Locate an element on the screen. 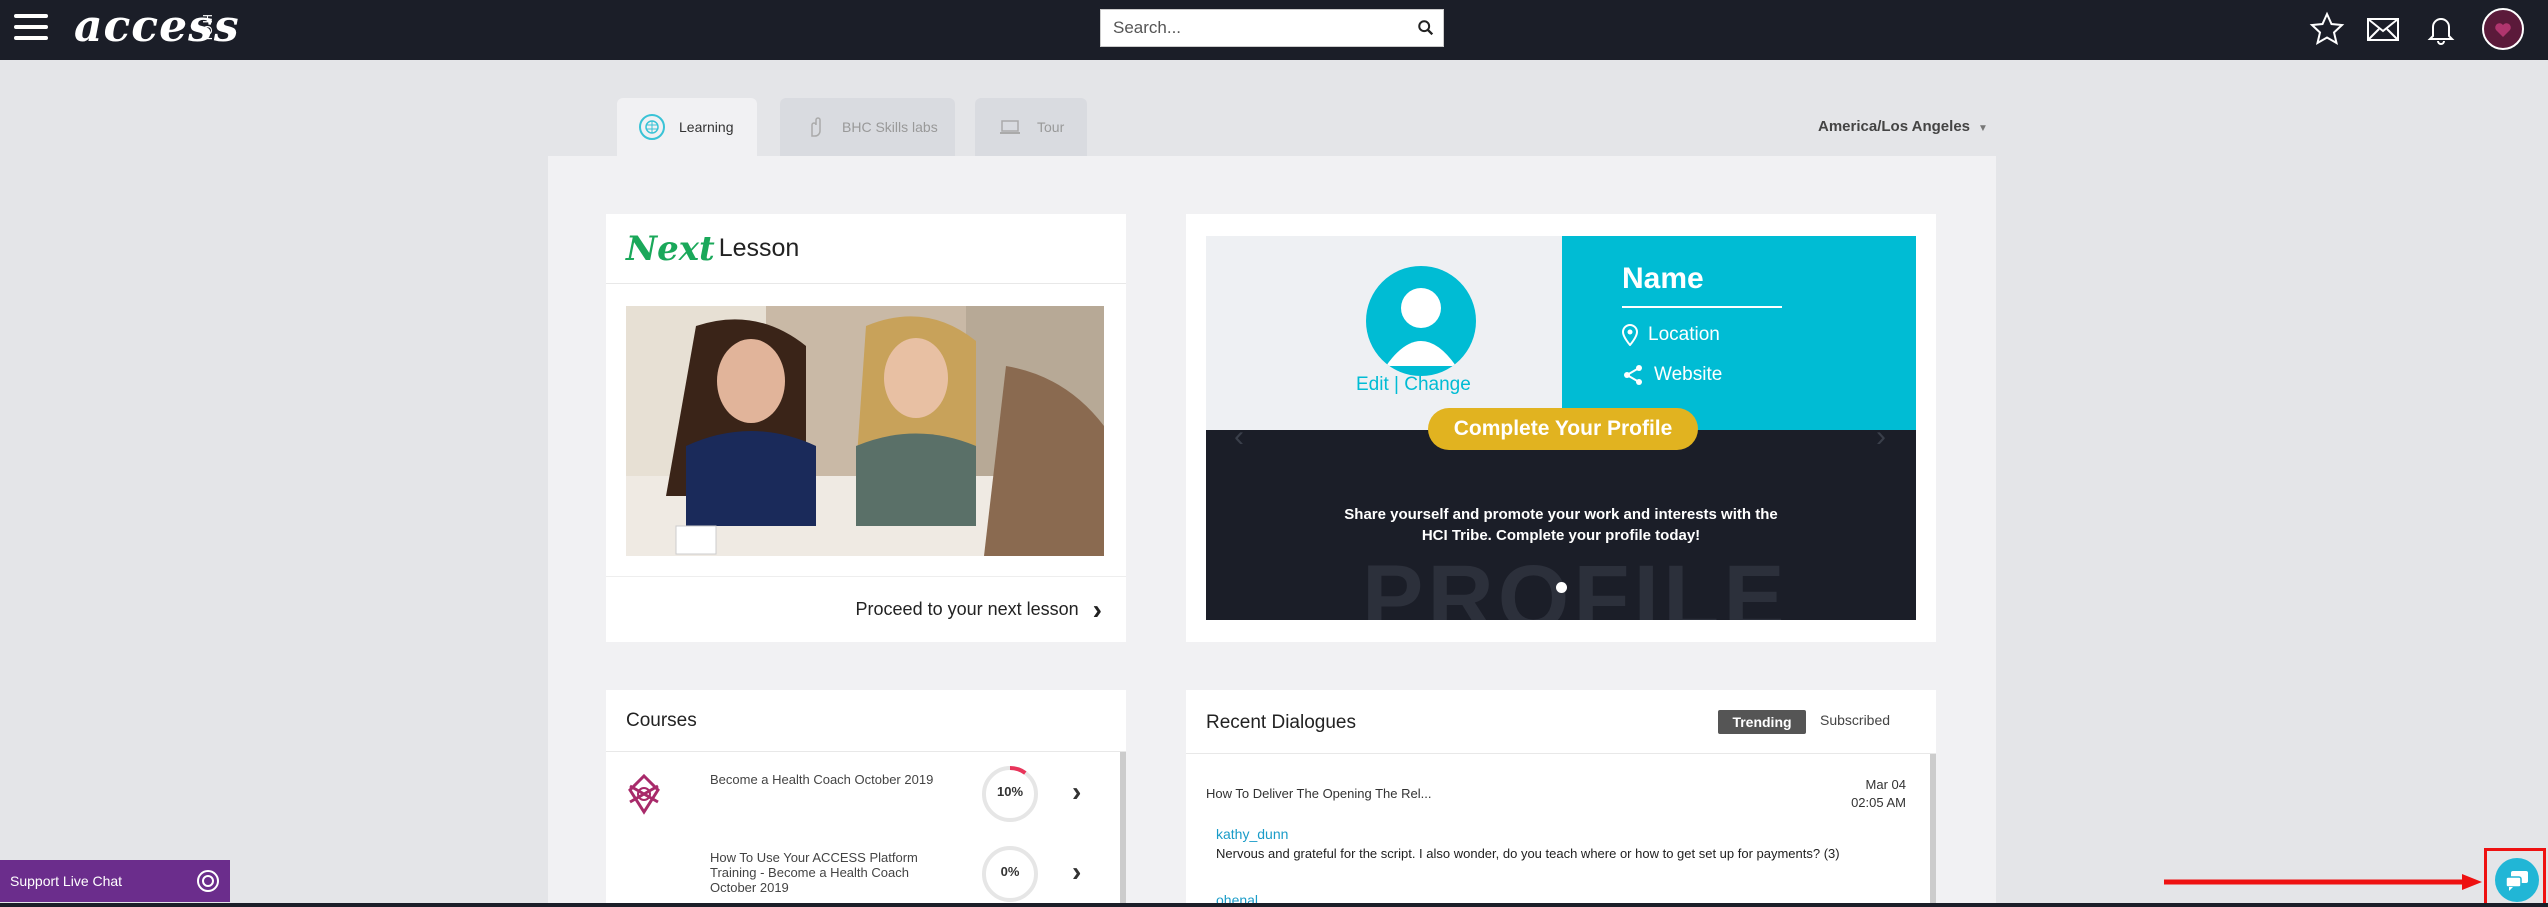 Image resolution: width=2548 pixels, height=907 pixels. dialogues-scrollbar is located at coordinates (1933, 830).